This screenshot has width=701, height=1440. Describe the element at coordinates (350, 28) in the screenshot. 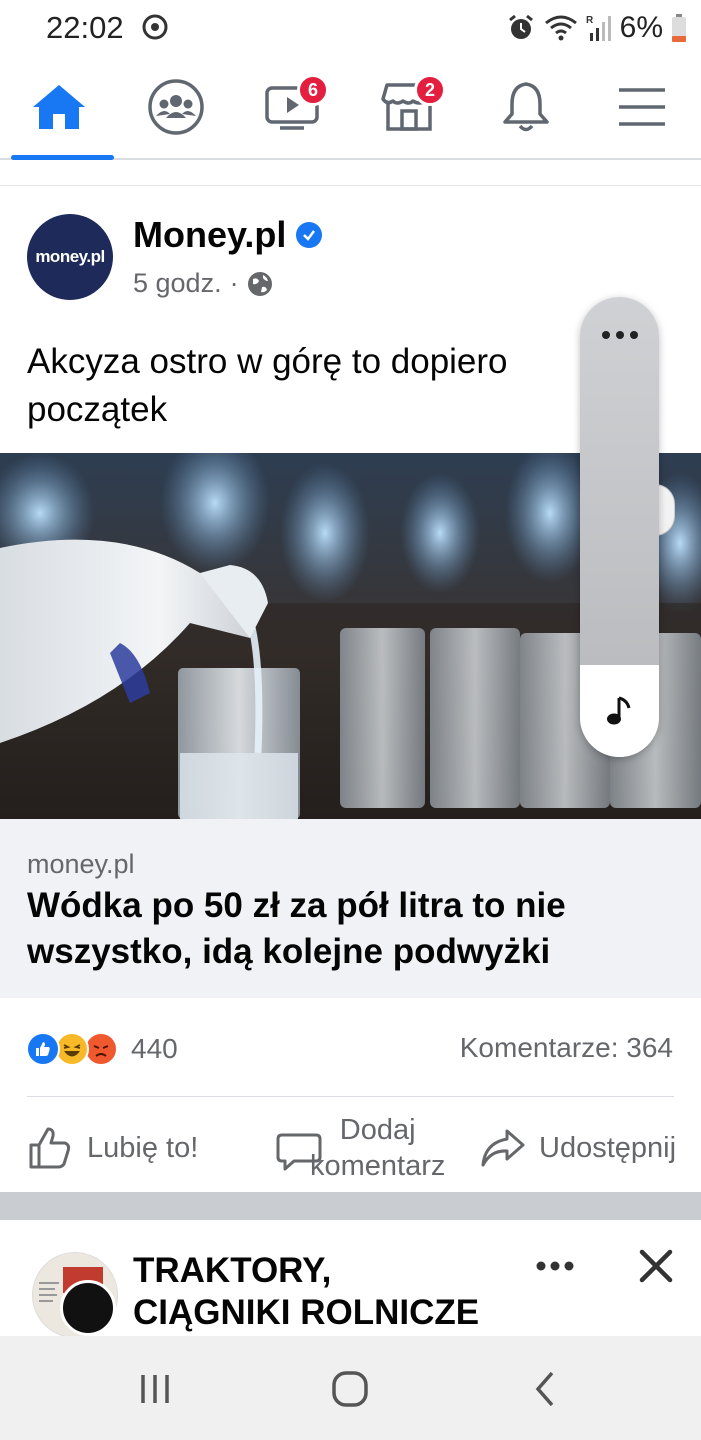

I see `status-bar: 22:02 R 6%` at that location.